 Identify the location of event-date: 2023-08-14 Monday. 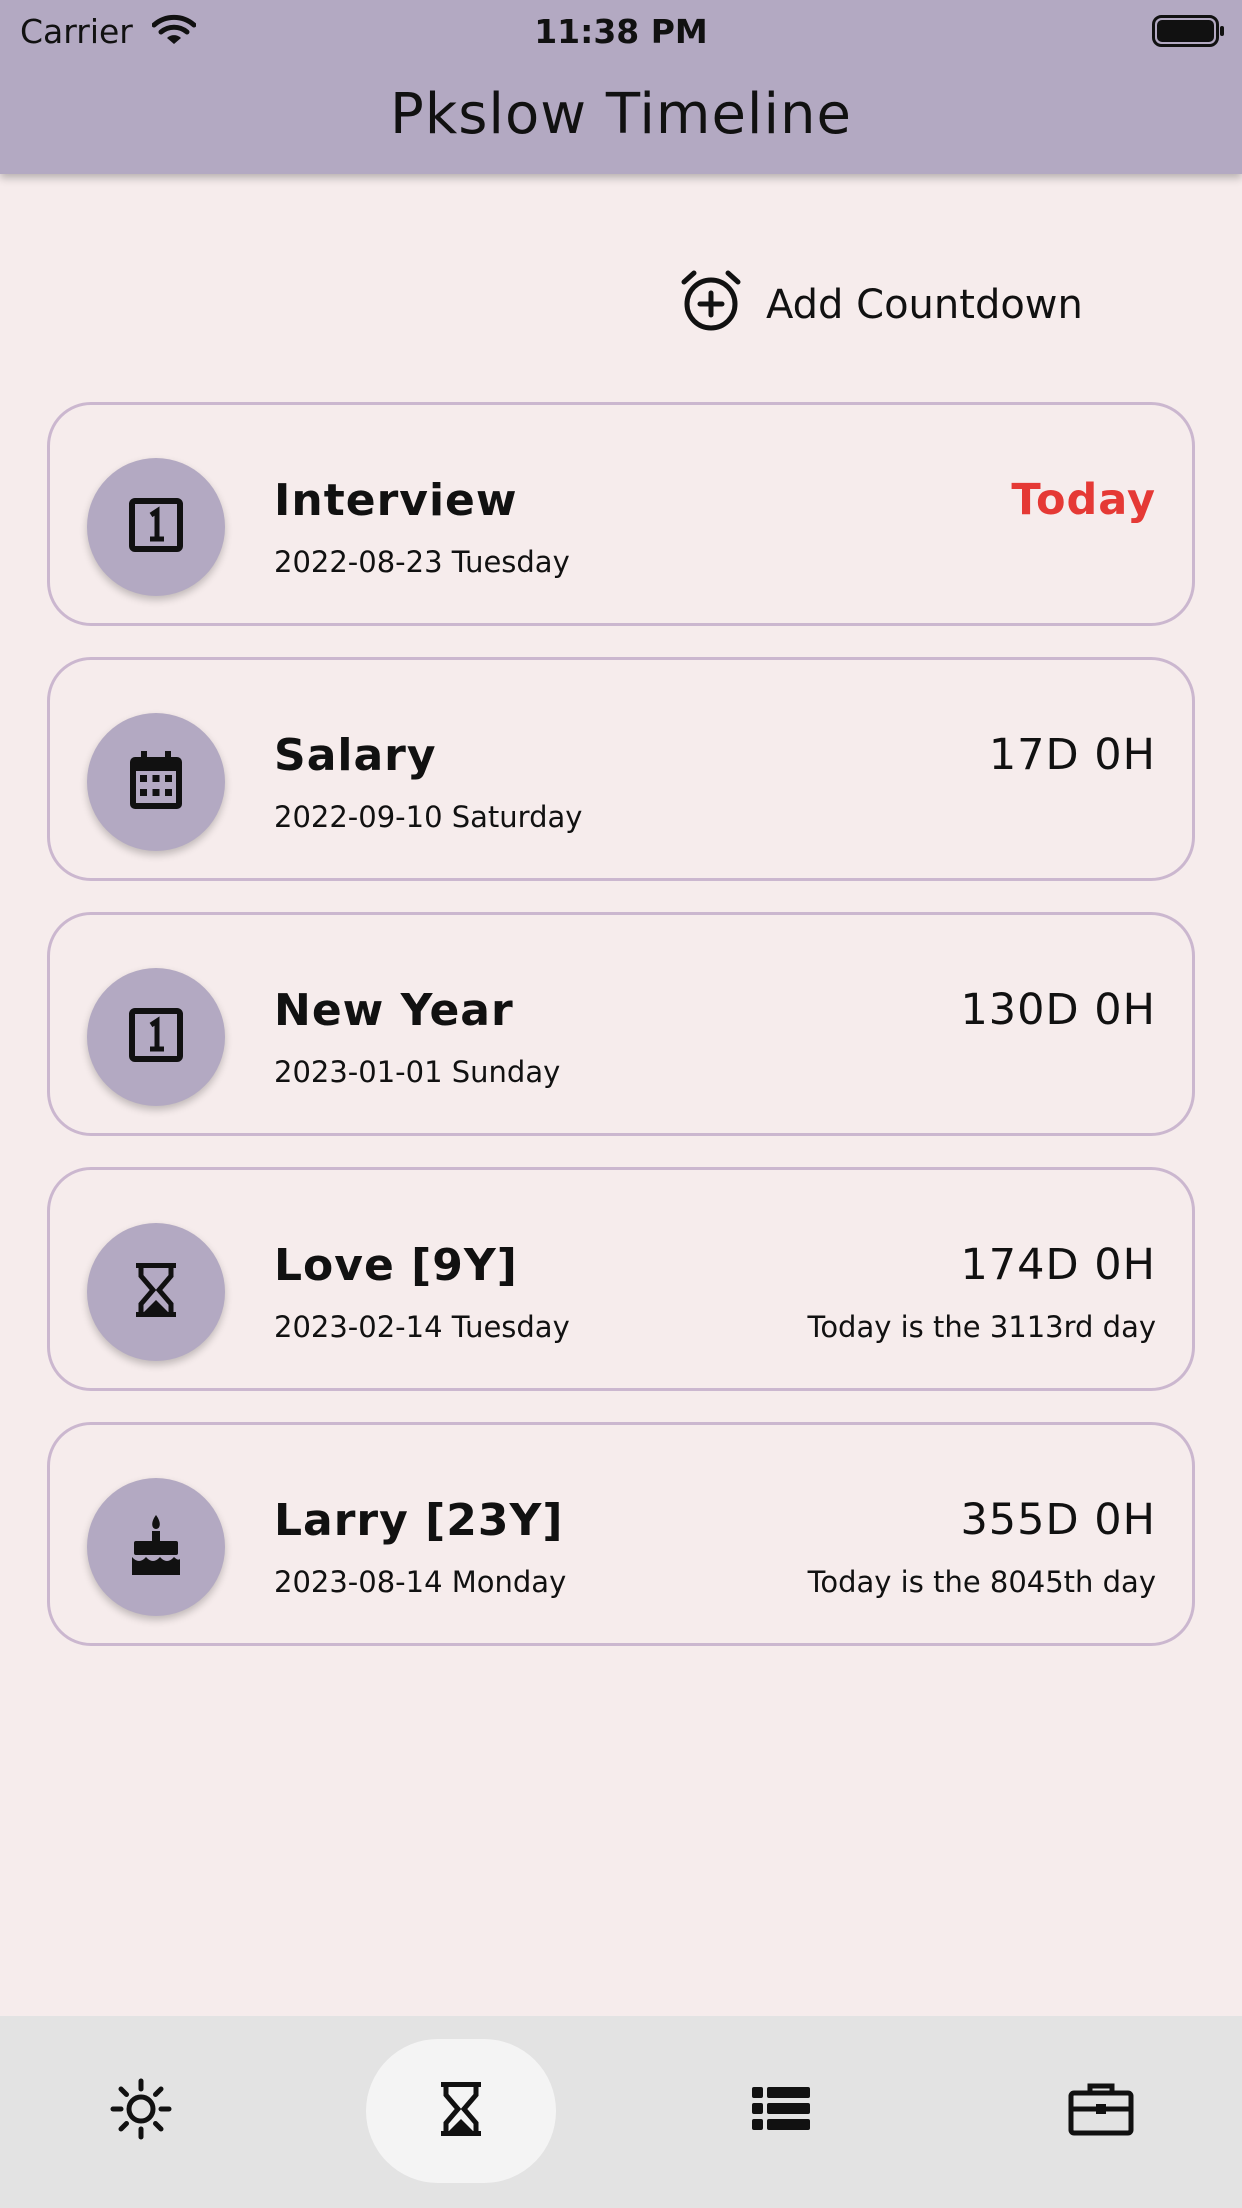
(420, 1582).